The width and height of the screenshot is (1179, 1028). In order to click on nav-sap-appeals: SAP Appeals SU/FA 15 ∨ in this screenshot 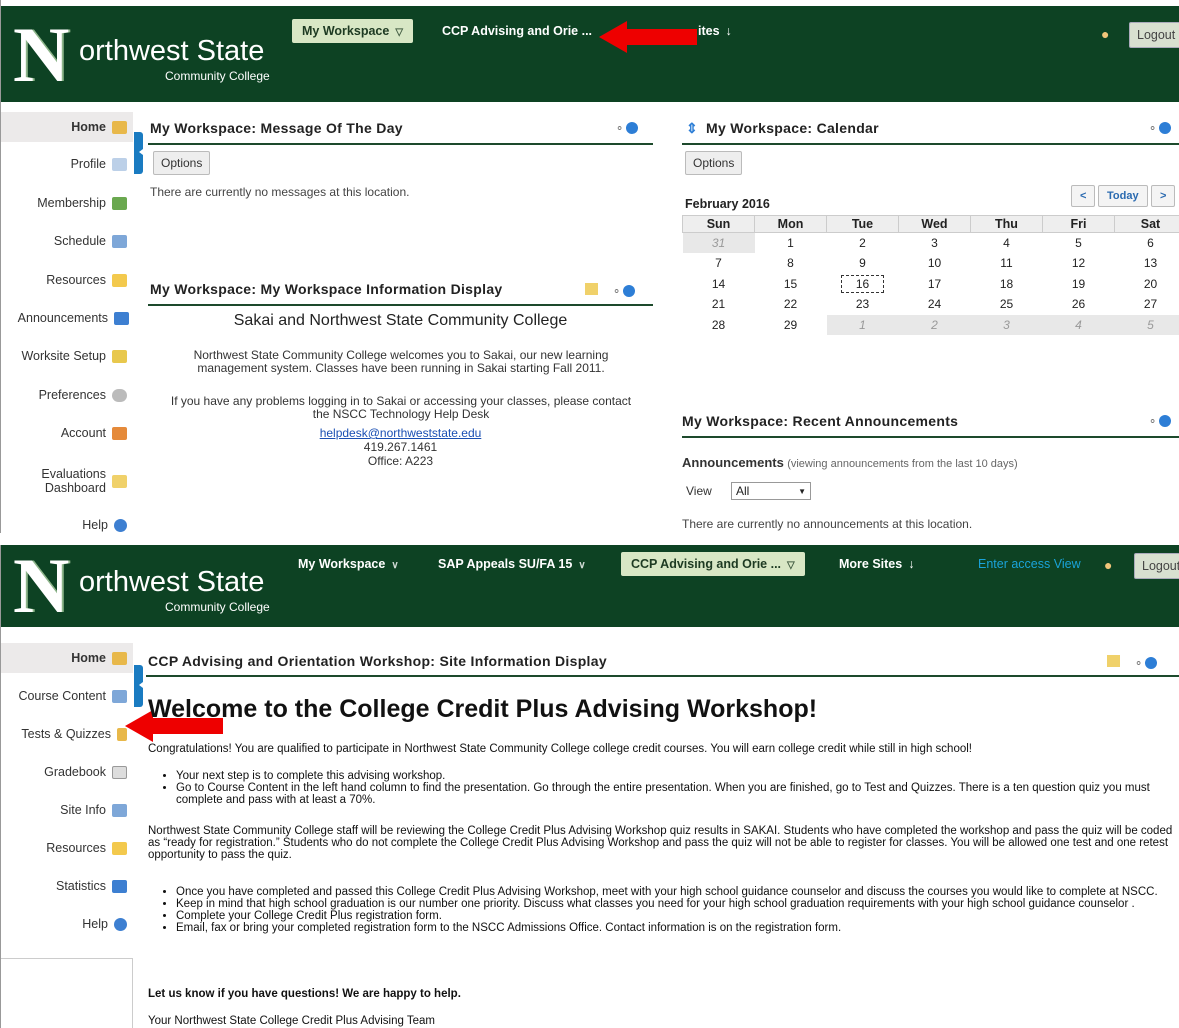, I will do `click(512, 564)`.